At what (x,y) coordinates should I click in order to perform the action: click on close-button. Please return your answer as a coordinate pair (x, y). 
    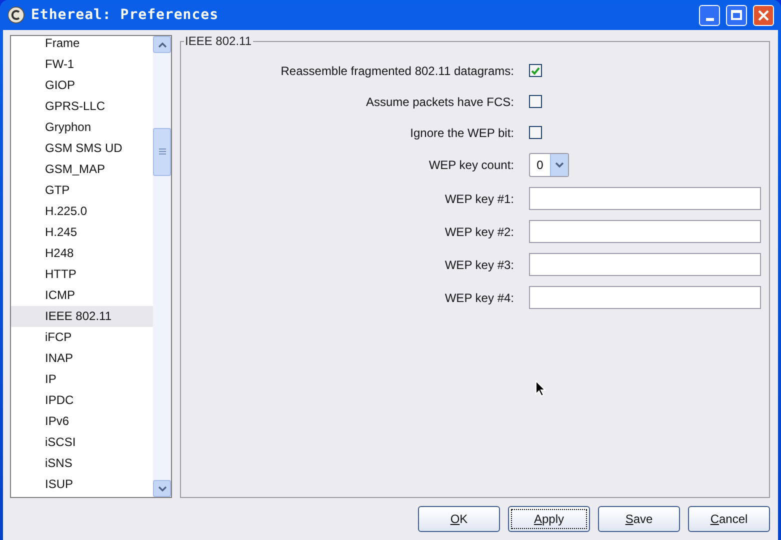
    Looking at the image, I should click on (763, 15).